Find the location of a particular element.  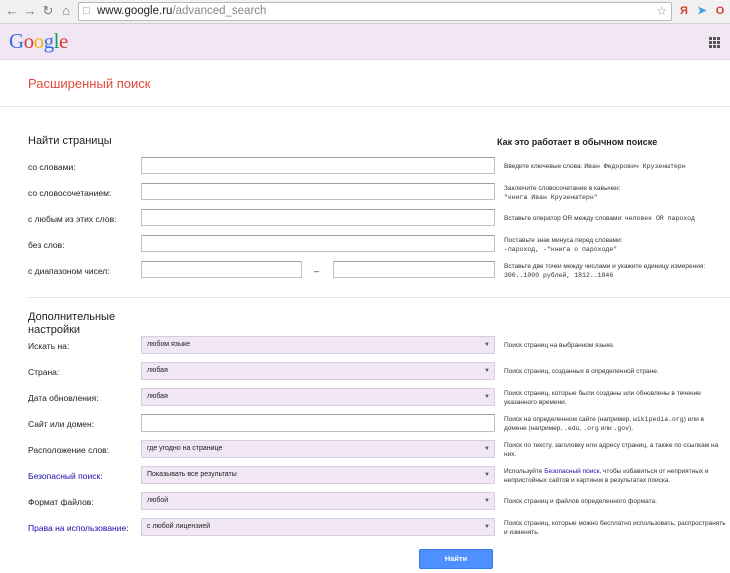

bookmark-star-icon: ☆ is located at coordinates (661, 11).